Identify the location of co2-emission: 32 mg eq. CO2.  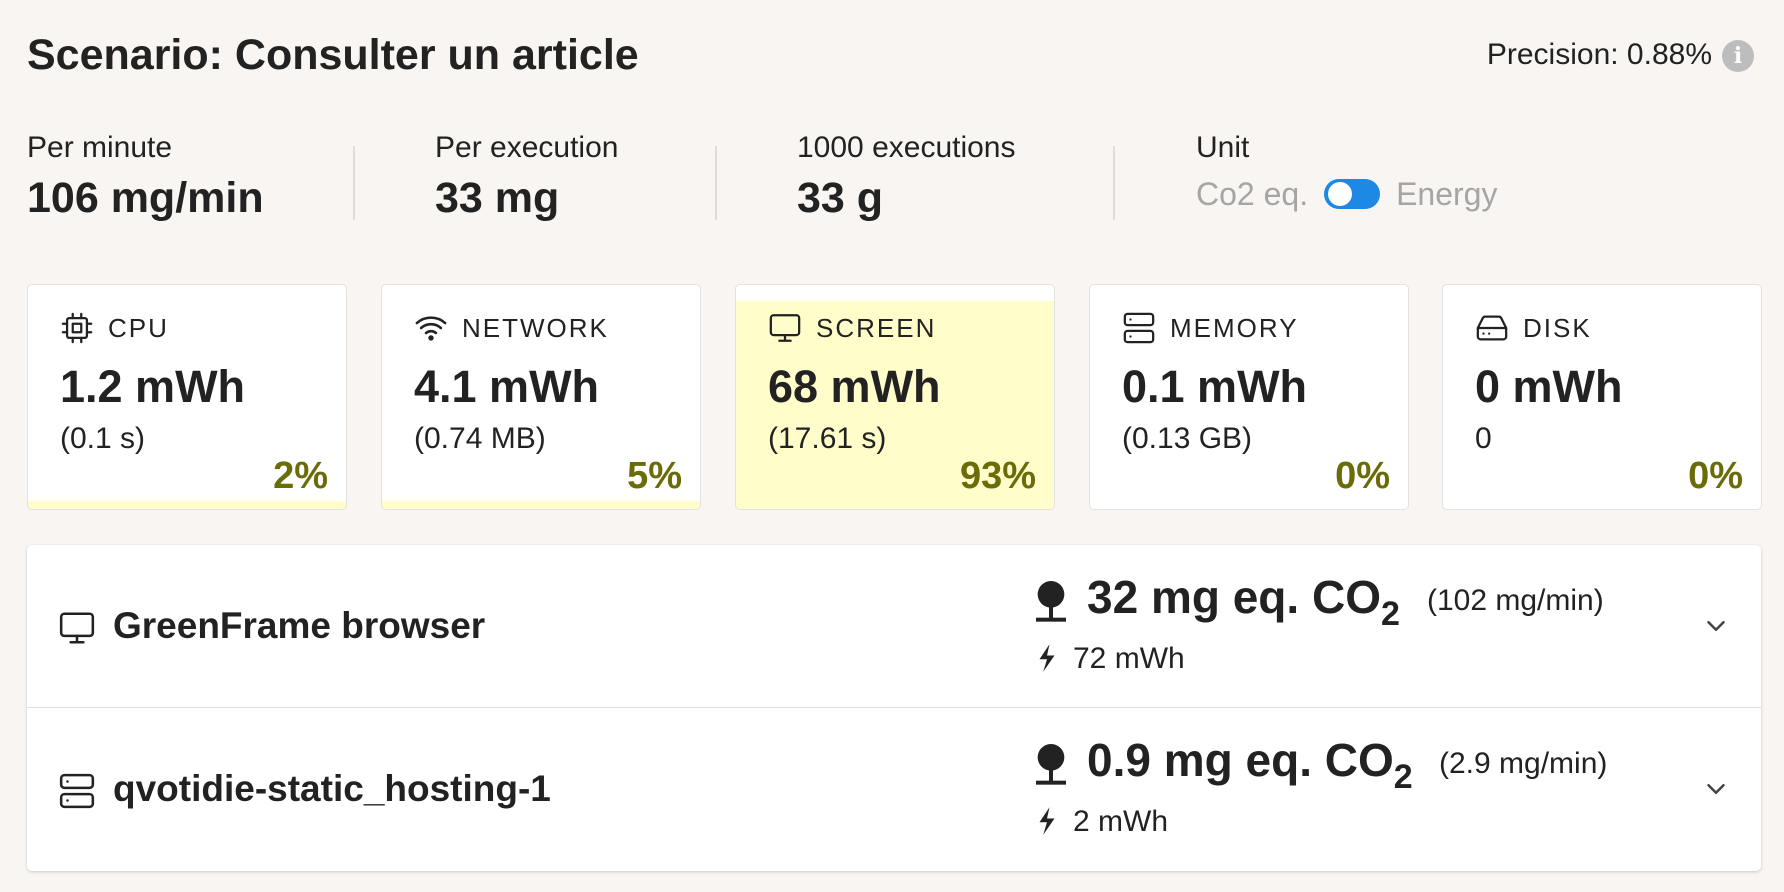
(1243, 600).